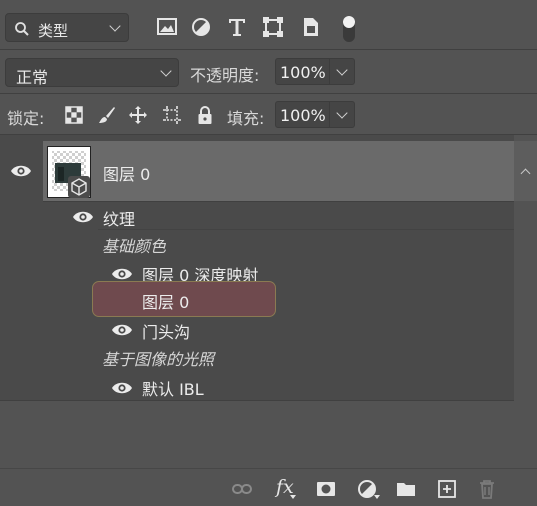 This screenshot has height=506, width=537. What do you see at coordinates (487, 489) in the screenshot?
I see `delete-layer-icon` at bounding box center [487, 489].